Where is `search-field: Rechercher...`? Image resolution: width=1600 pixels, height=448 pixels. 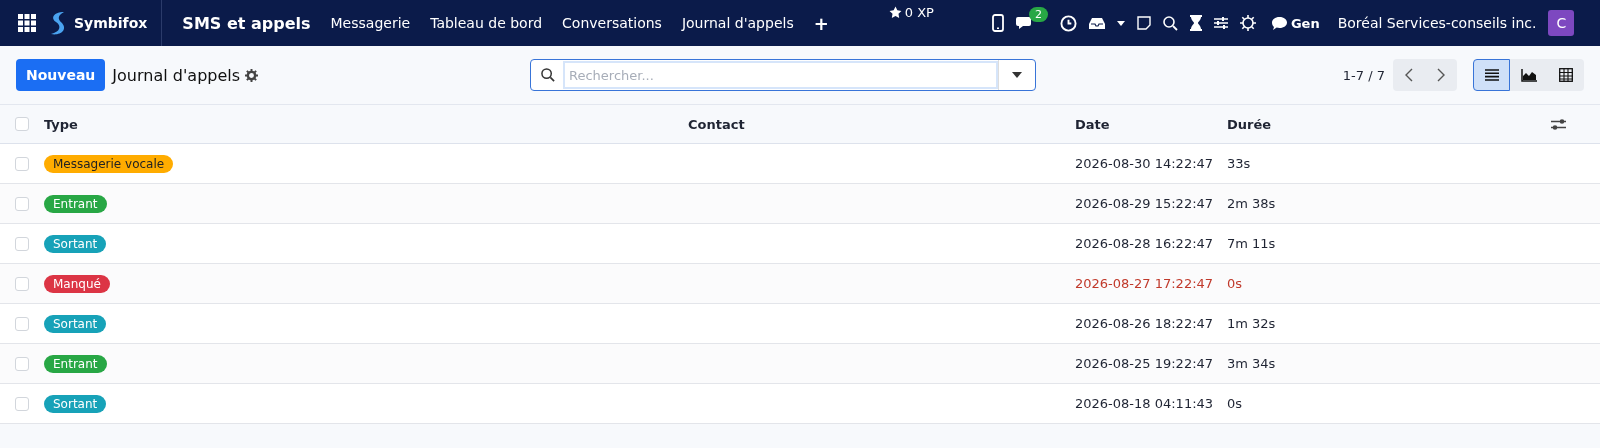
search-field: Rechercher... is located at coordinates (783, 75).